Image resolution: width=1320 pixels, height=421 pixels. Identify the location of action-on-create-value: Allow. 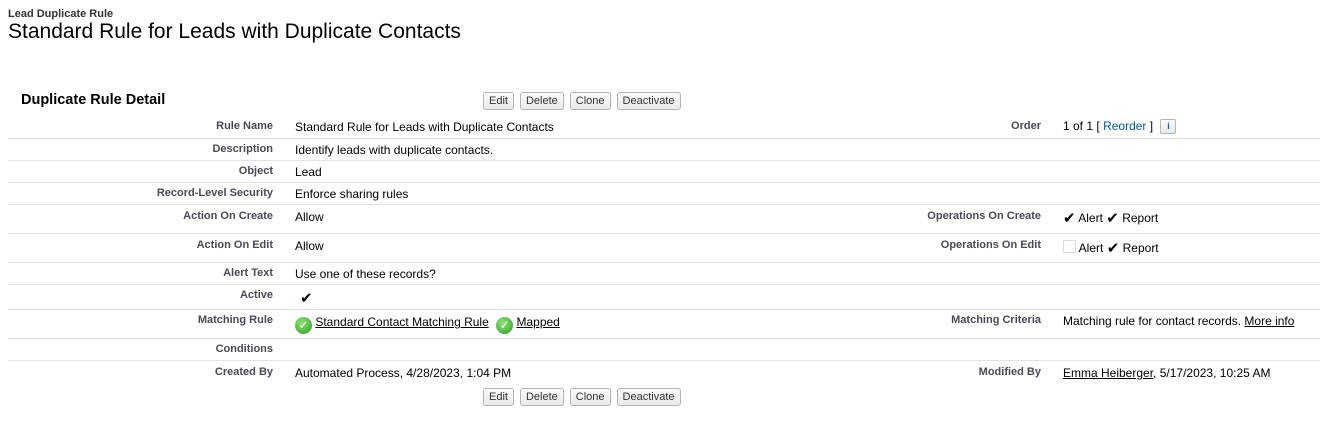
(309, 217).